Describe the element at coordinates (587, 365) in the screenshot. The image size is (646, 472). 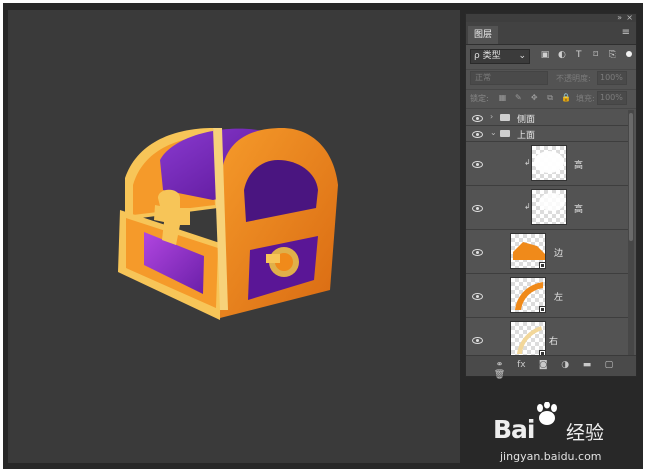
I see `new-group-icon: ▬` at that location.